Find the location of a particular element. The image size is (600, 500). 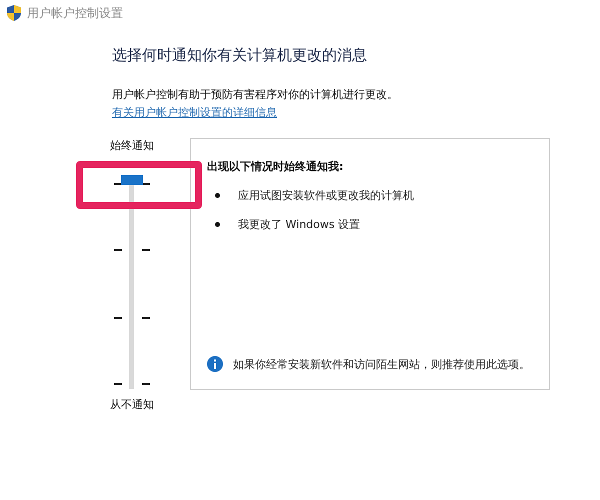

slider-thumb is located at coordinates (132, 180).